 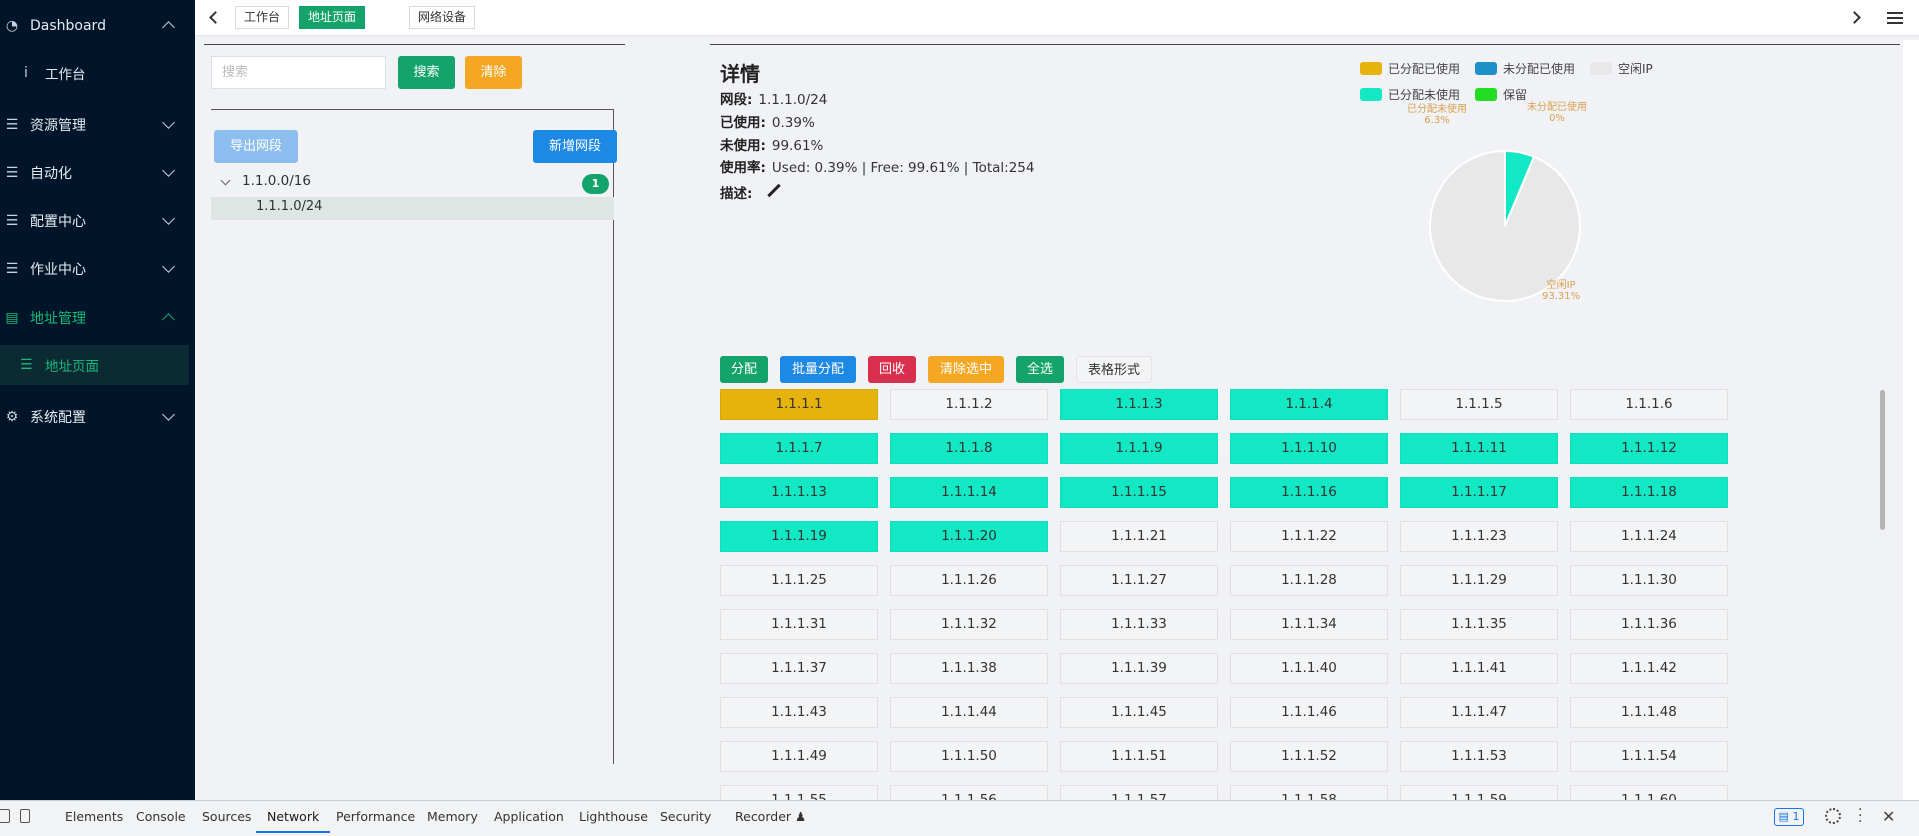 What do you see at coordinates (1501, 94) in the screenshot?
I see `legend-item: 保留` at bounding box center [1501, 94].